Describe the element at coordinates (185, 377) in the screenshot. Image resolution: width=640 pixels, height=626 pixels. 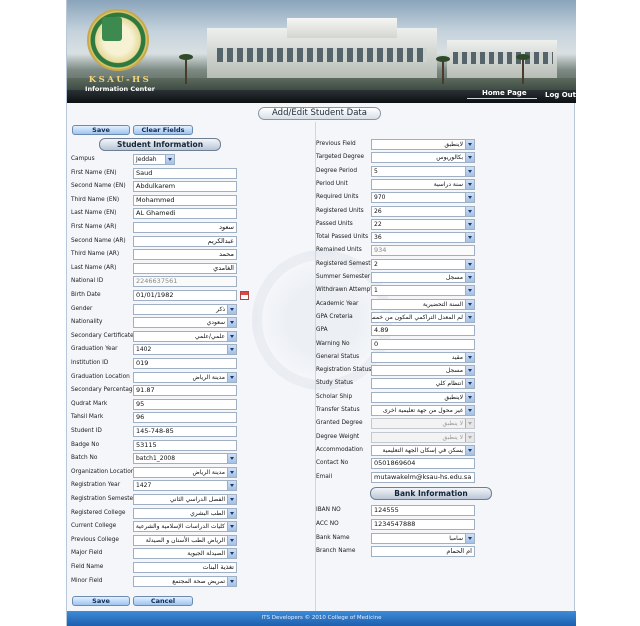
I see `graduation-location-select: مدينة الرياض` at that location.